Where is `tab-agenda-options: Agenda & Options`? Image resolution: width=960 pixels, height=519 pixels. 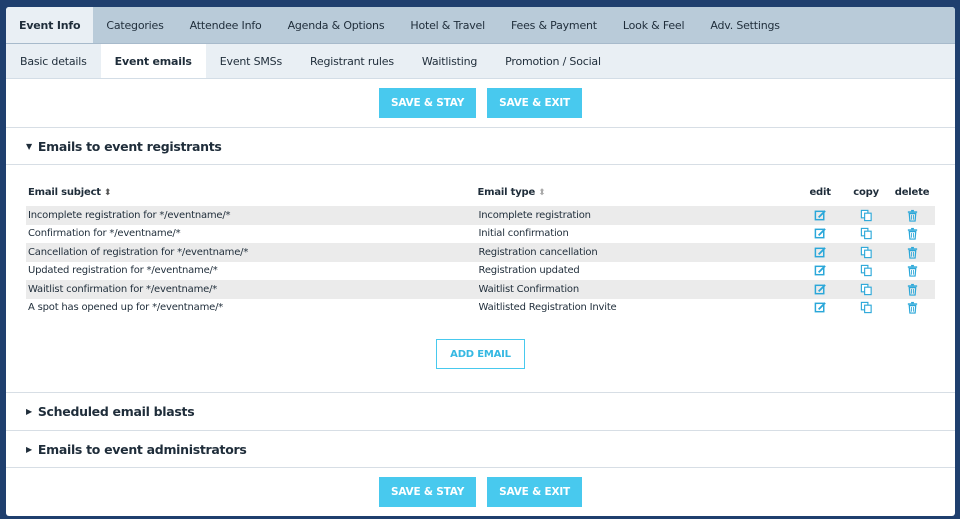
tab-agenda-options: Agenda & Options is located at coordinates (336, 25).